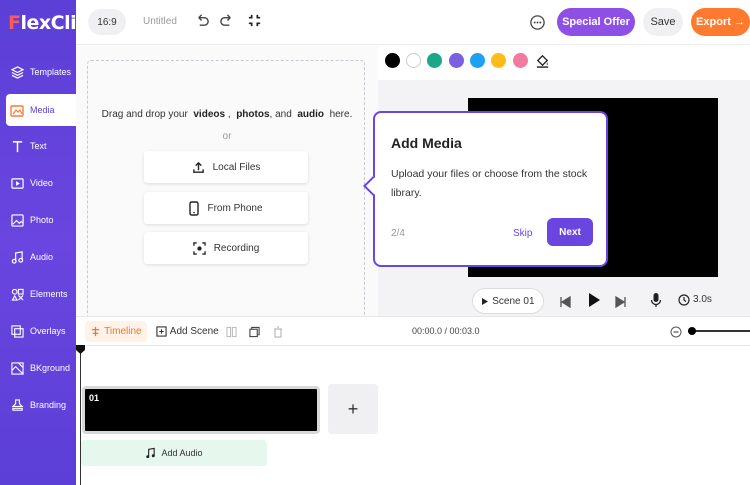 This screenshot has height=485, width=750. What do you see at coordinates (227, 136) in the screenshot?
I see `or-divider: or` at bounding box center [227, 136].